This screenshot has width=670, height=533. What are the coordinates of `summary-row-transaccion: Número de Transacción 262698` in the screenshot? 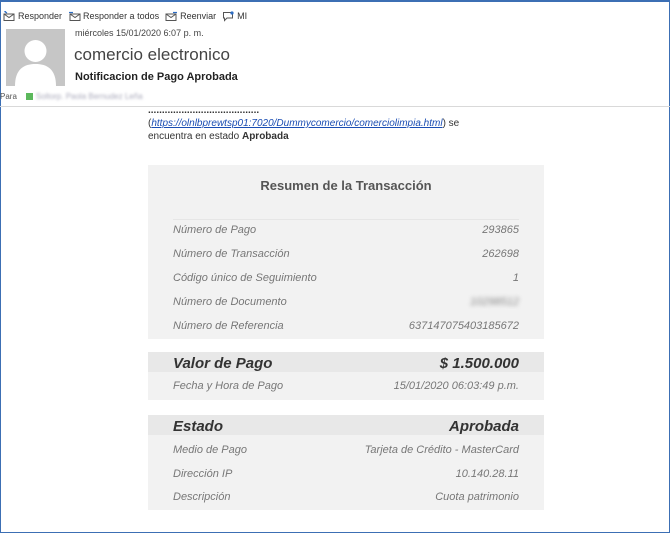 It's located at (346, 254).